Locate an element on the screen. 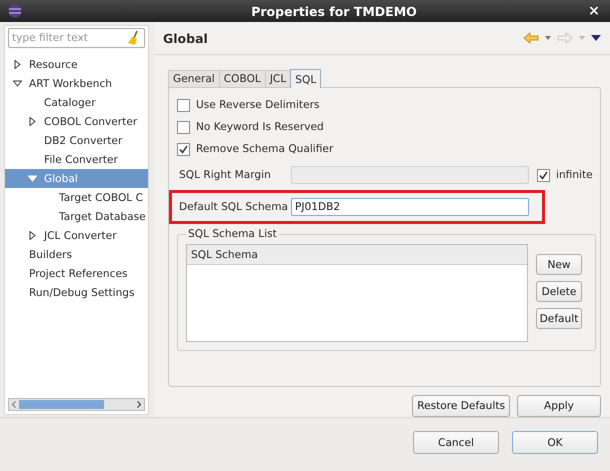  back-arrow-icon is located at coordinates (531, 38).